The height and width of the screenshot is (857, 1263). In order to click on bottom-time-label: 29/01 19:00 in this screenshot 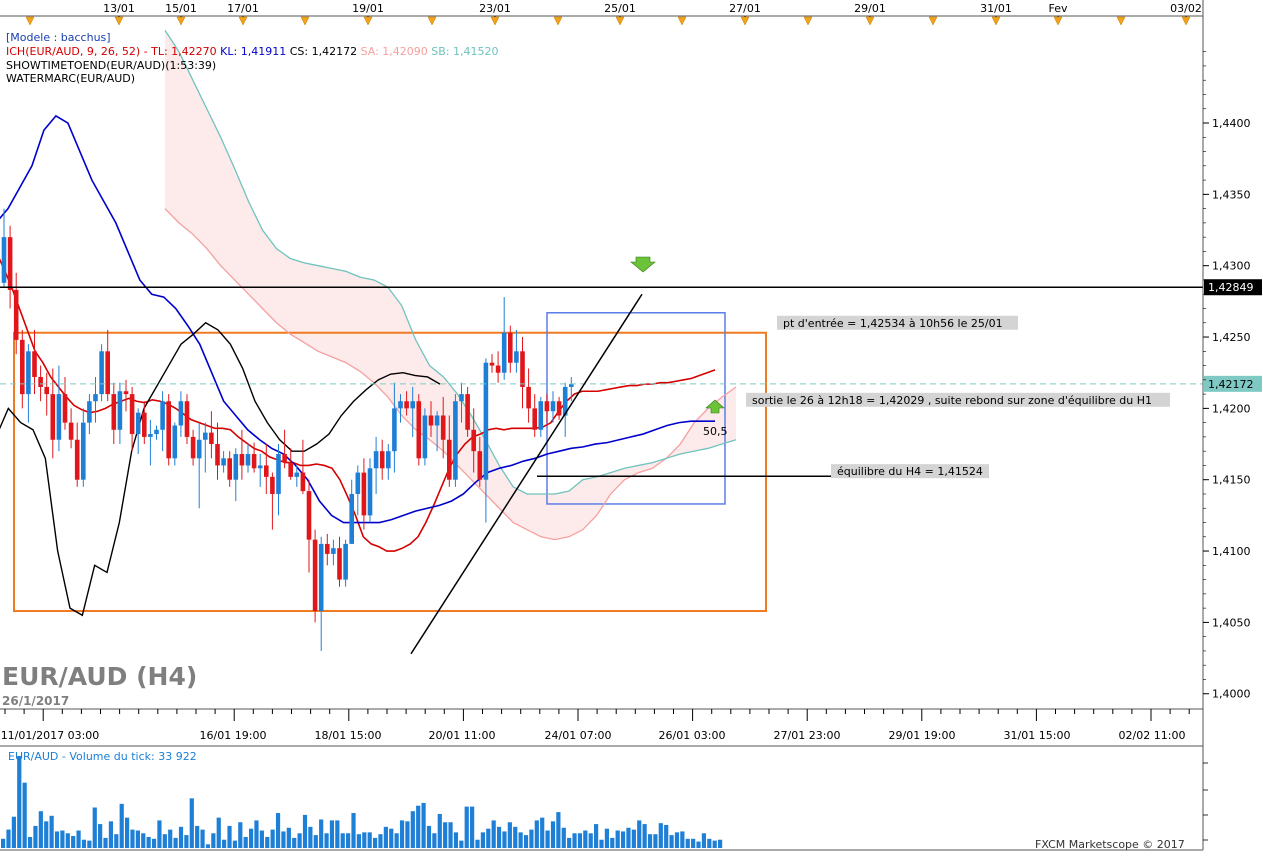, I will do `click(922, 735)`.